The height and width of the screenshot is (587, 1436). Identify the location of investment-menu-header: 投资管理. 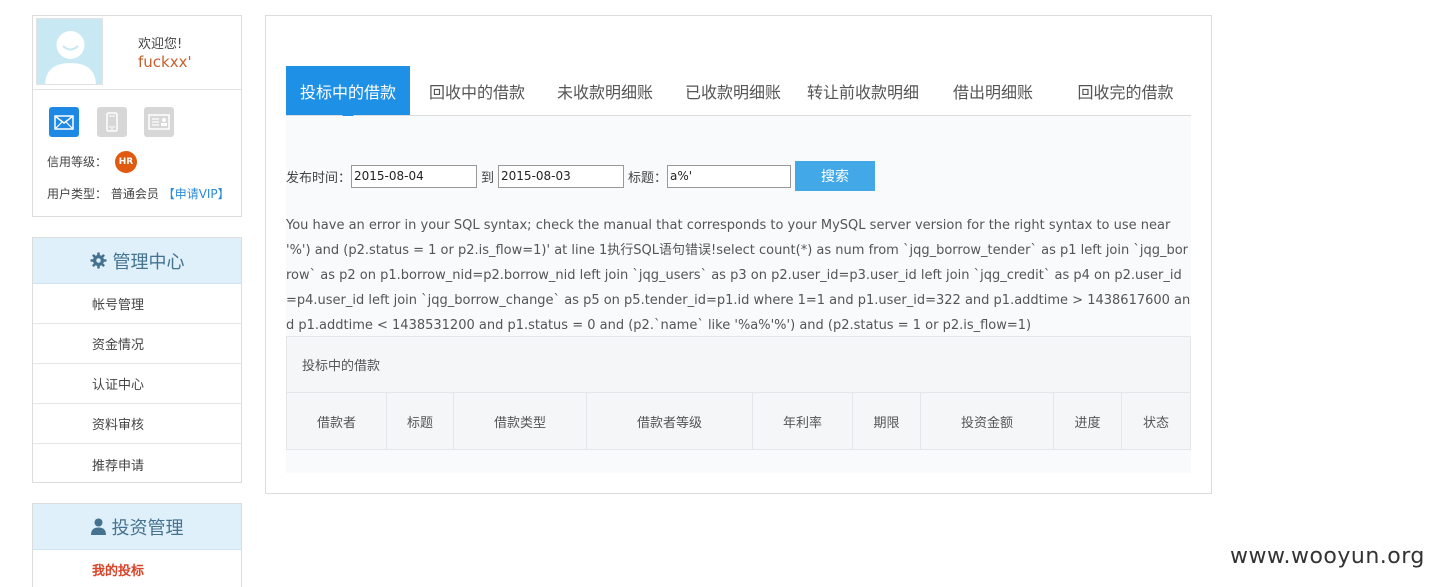
(137, 527).